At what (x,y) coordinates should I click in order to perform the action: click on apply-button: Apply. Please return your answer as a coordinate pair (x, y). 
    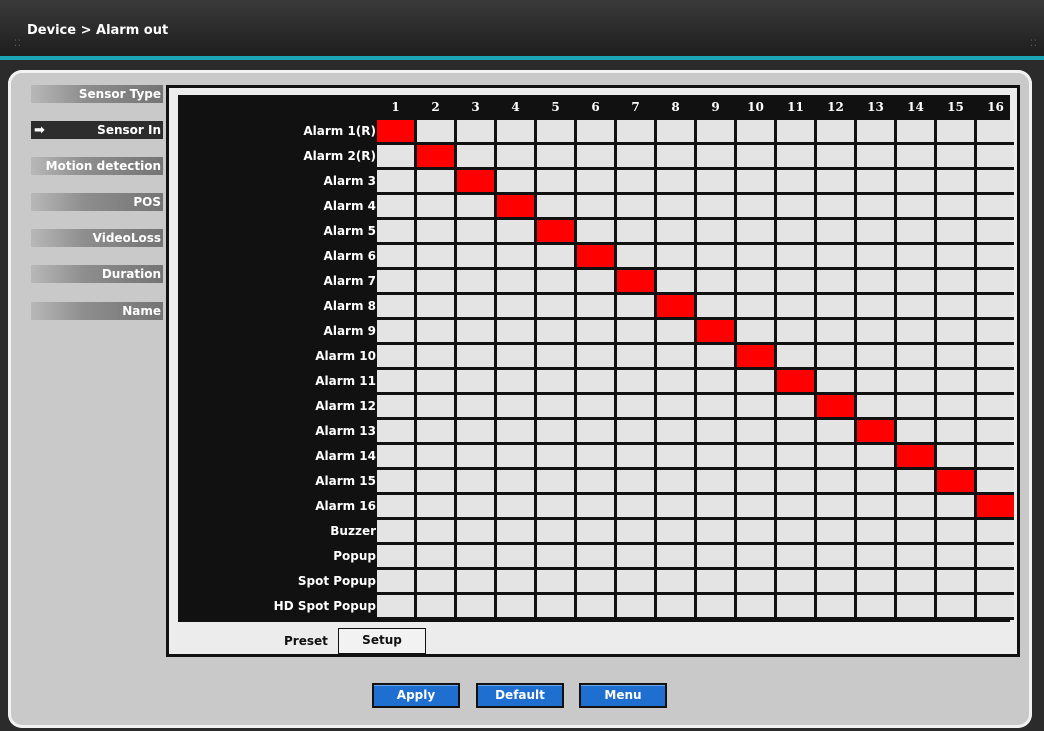
    Looking at the image, I should click on (416, 695).